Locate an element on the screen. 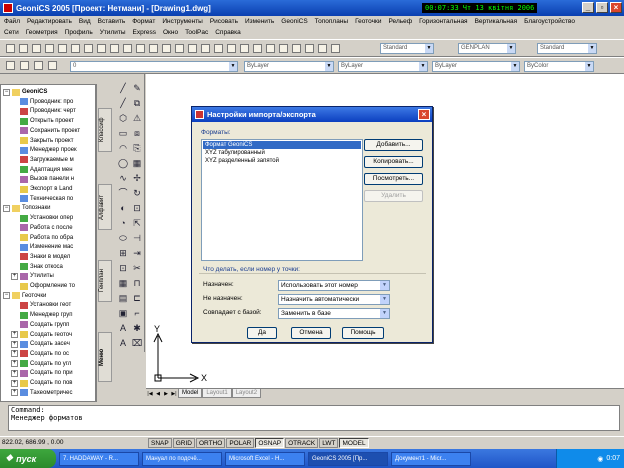 The width and height of the screenshot is (624, 468). draw-tool-icon: ⬭ is located at coordinates (123, 238).